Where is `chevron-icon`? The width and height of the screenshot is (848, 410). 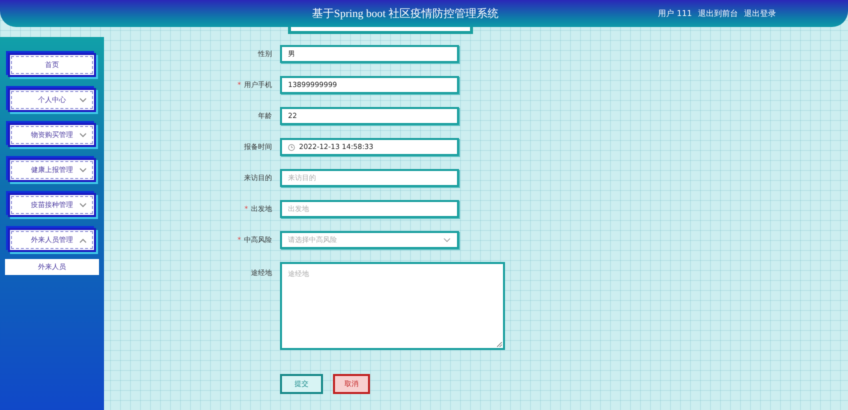
chevron-icon is located at coordinates (447, 240).